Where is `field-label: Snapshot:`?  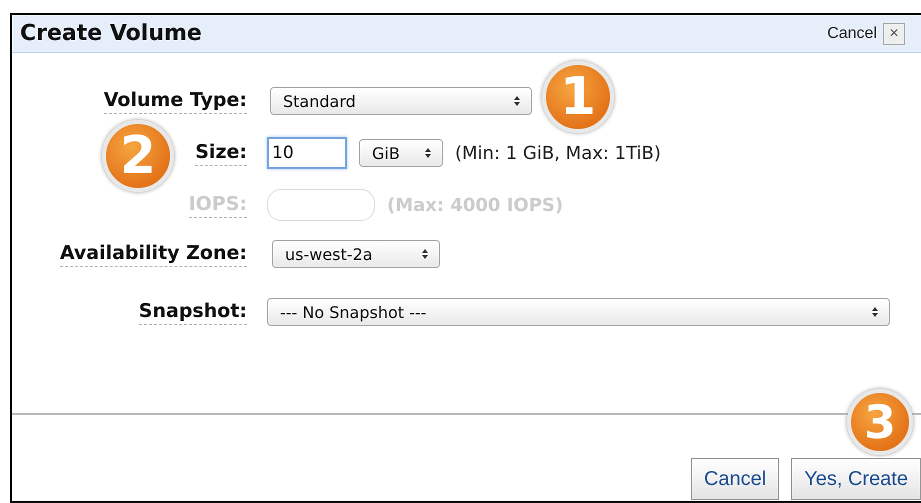 field-label: Snapshot: is located at coordinates (192, 312).